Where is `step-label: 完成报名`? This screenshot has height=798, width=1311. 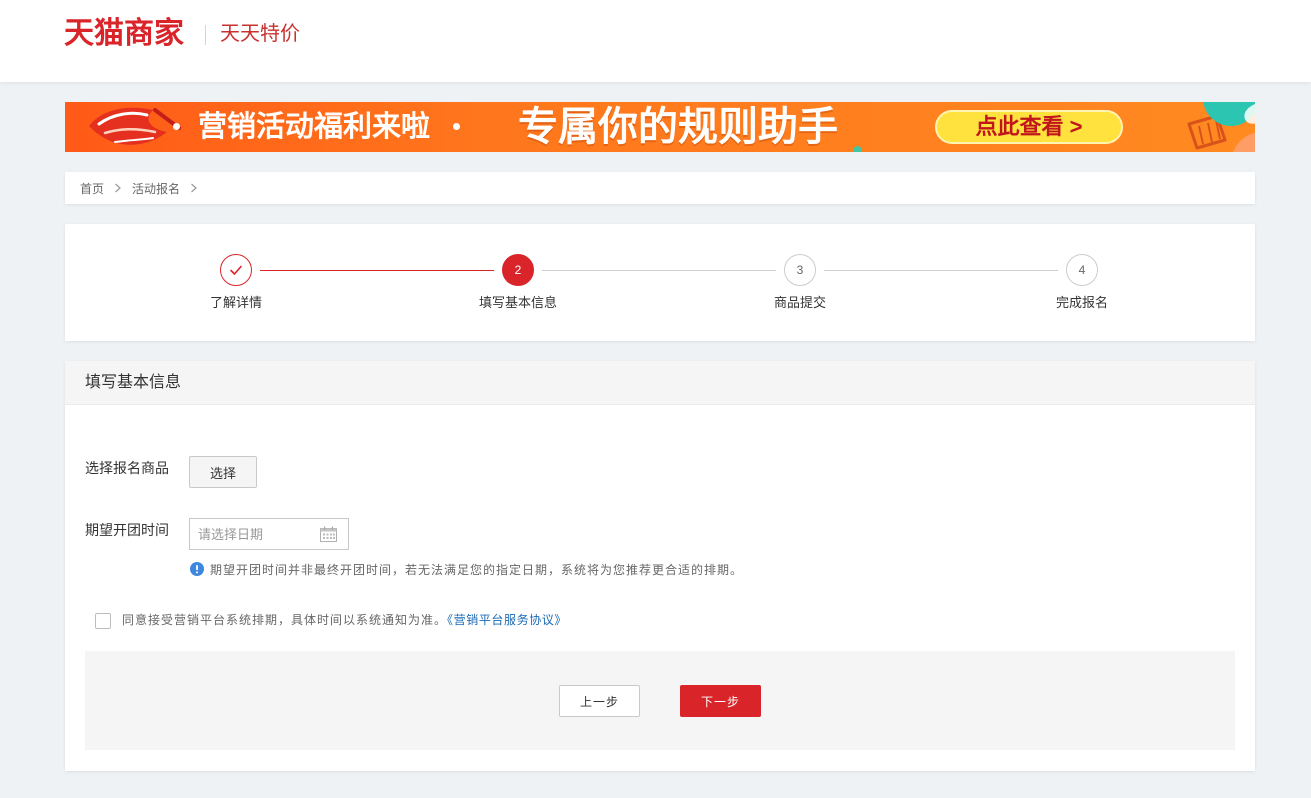
step-label: 完成报名 is located at coordinates (1081, 302).